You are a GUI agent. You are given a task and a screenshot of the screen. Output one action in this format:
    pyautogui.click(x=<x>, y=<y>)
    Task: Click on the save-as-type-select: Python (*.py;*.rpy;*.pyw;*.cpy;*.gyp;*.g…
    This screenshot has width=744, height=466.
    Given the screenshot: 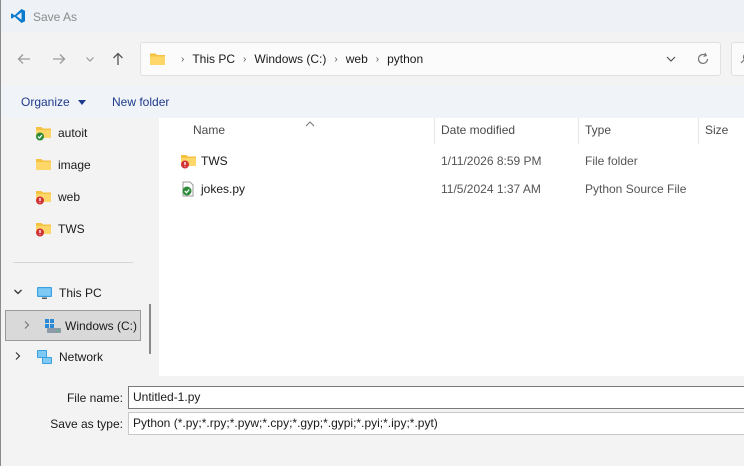 What is the action you would take?
    pyautogui.click(x=436, y=423)
    